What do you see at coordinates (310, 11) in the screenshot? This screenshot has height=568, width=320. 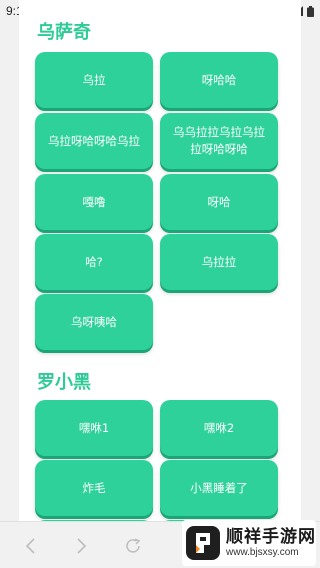 I see `battery-icon` at bounding box center [310, 11].